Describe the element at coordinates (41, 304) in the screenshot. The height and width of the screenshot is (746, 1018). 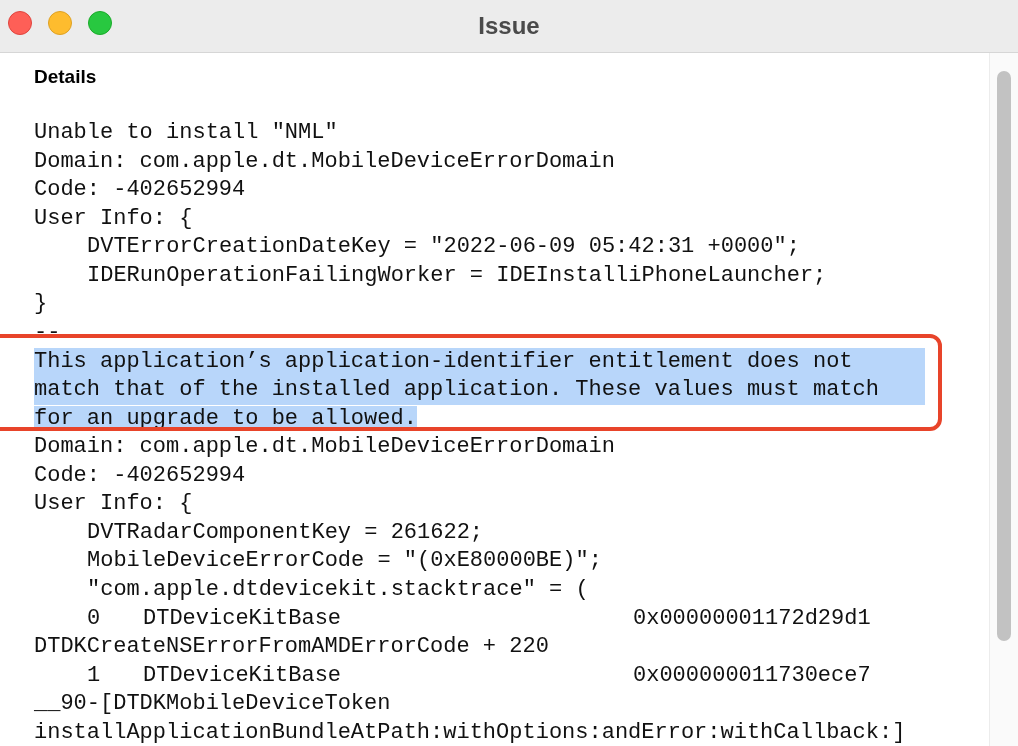
I see `log-line: }` at that location.